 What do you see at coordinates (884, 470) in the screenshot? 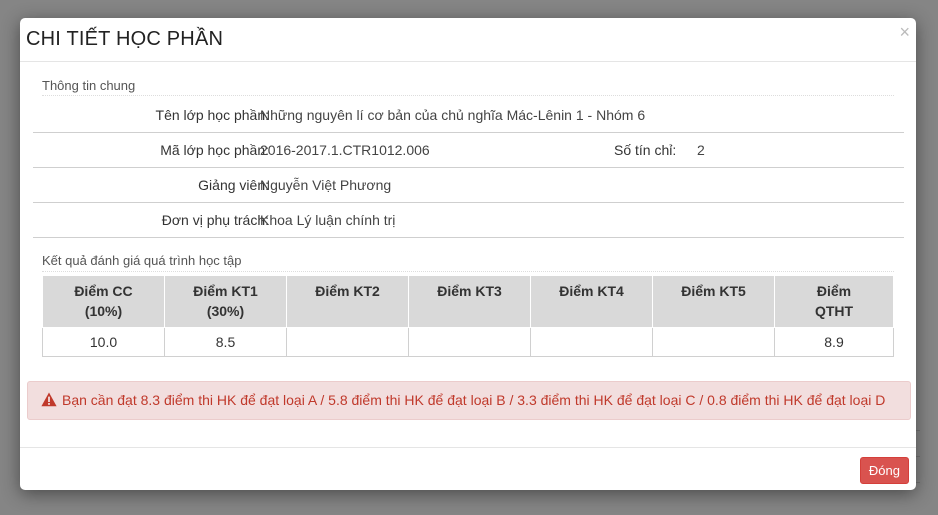
I see `close-button: Đóng` at bounding box center [884, 470].